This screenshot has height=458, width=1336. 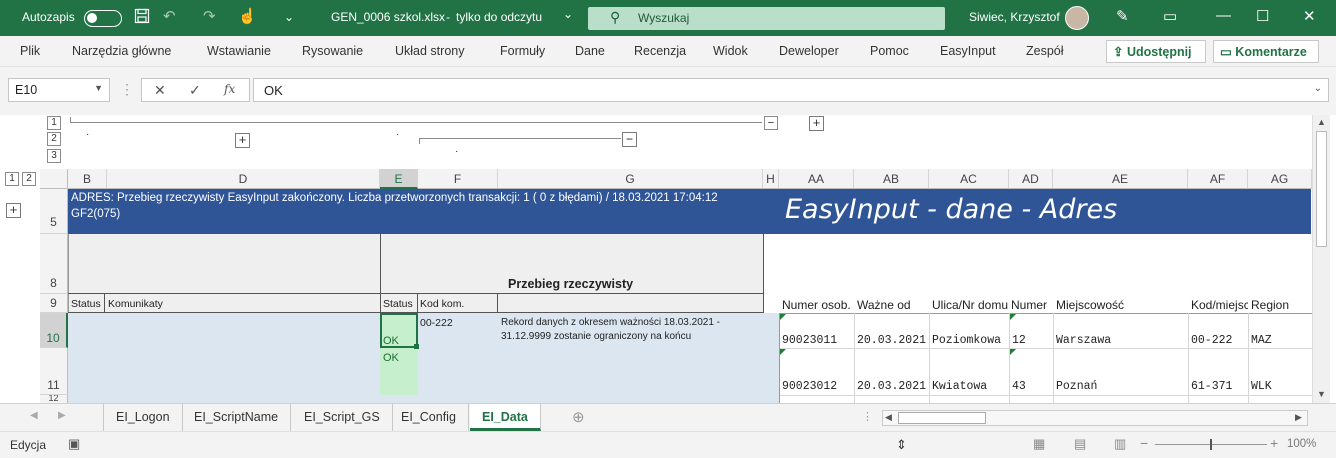 I want to click on sheet-tab-ei-data: EI_Data, so click(x=505, y=417).